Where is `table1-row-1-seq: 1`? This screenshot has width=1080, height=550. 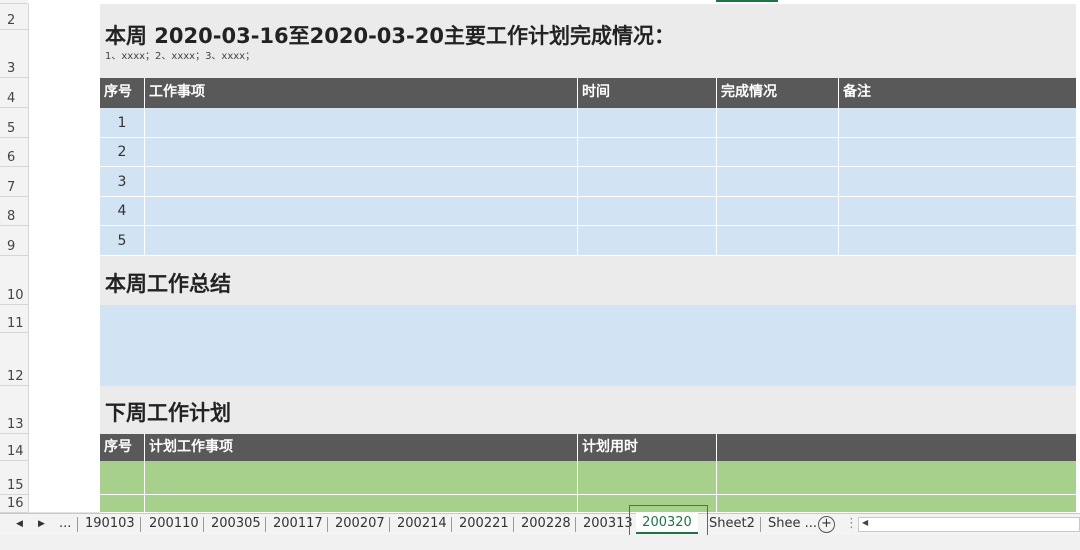
table1-row-1-seq: 1 is located at coordinates (122, 123).